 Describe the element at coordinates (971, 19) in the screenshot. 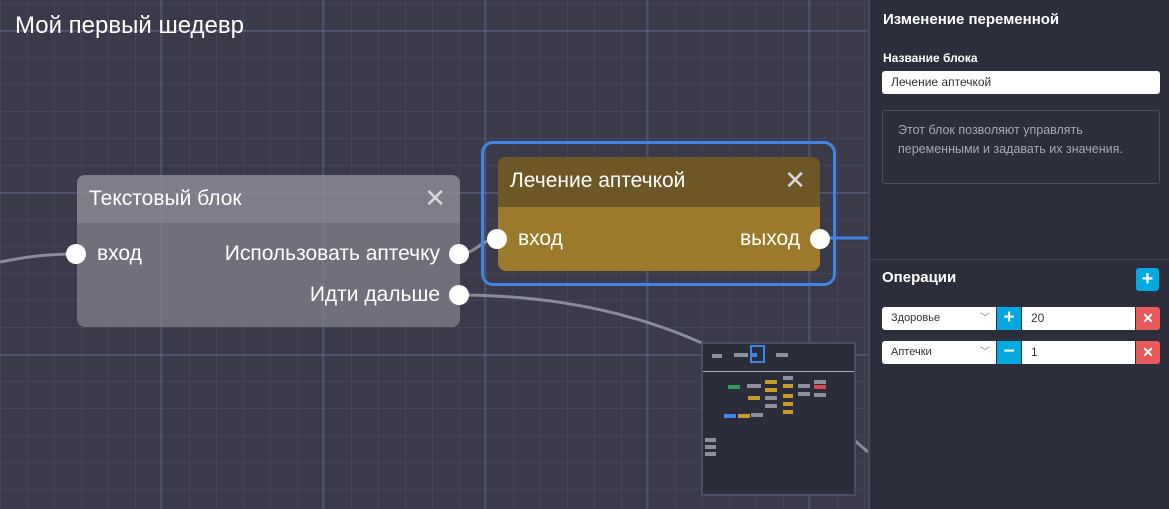

I see `panel-title: Изменение переменной` at that location.